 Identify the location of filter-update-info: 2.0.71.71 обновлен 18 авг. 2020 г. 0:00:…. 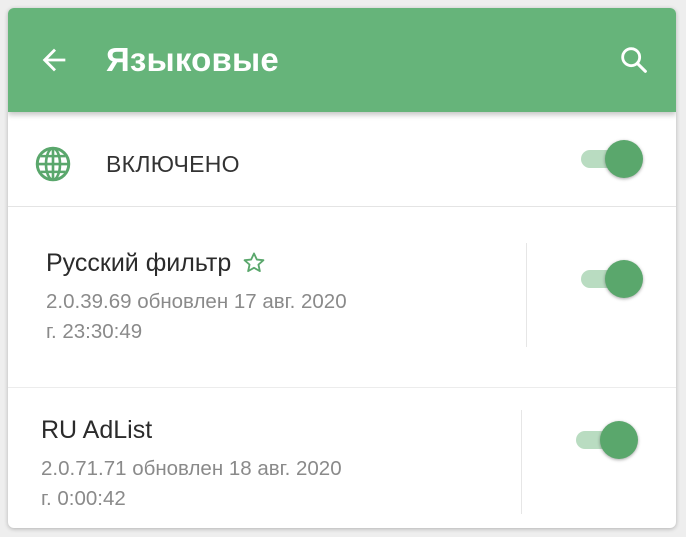
(251, 484).